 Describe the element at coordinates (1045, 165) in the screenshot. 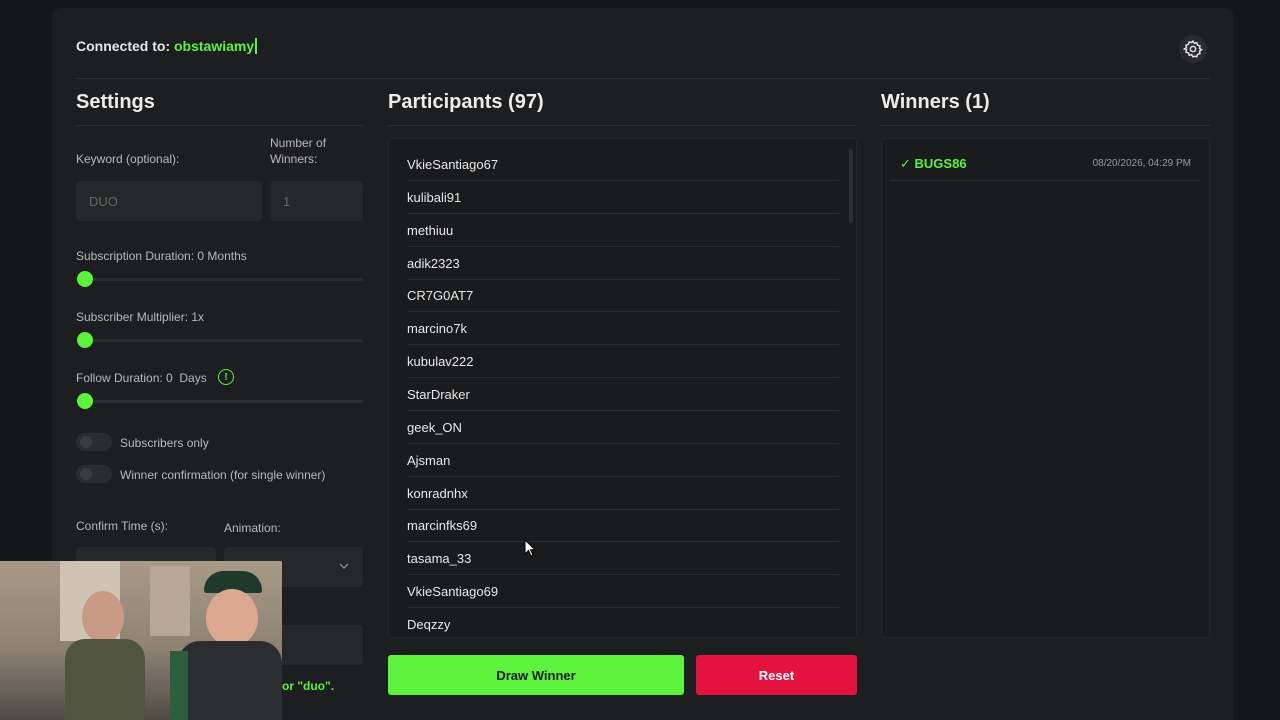

I see `winner-row: ✓ BUGS86 08/20/2026, 04:29 PM` at that location.